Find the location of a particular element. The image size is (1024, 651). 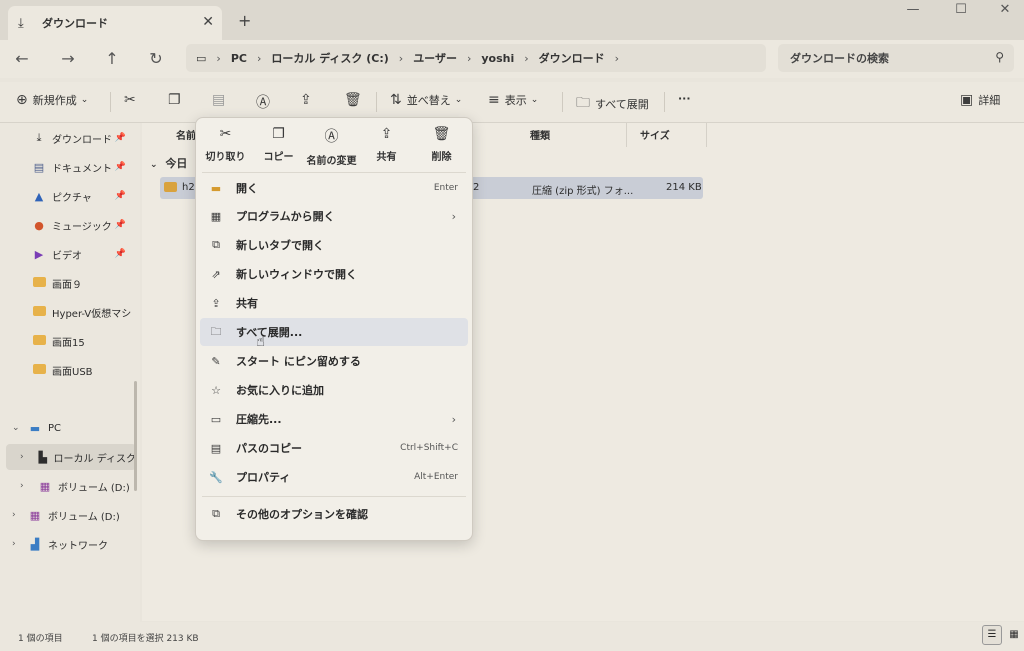

sidebar-item-local-disk: › ▙ ローカル ディスク is located at coordinates (71, 457).